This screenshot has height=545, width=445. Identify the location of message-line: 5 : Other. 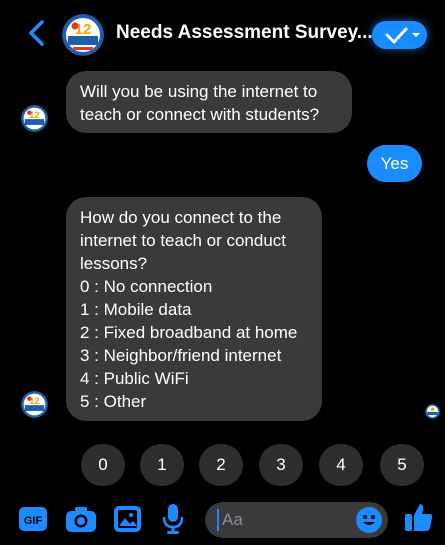
(113, 401).